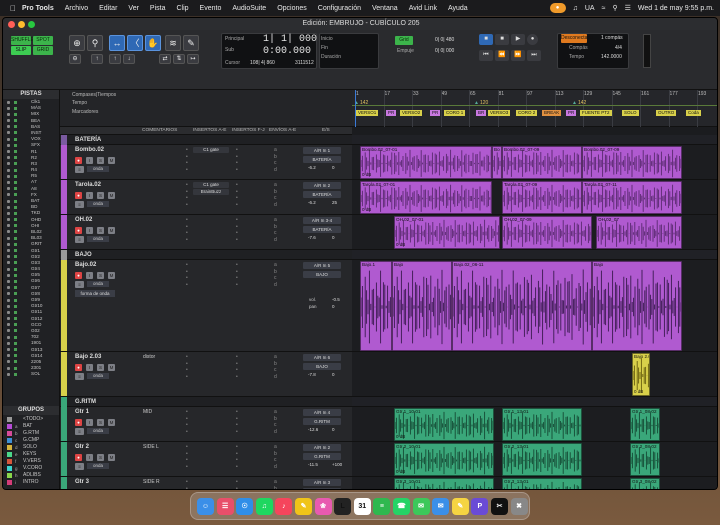 The width and height of the screenshot is (720, 525). Describe the element at coordinates (275, 157) in the screenshot. I see `send-slot: b` at that location.